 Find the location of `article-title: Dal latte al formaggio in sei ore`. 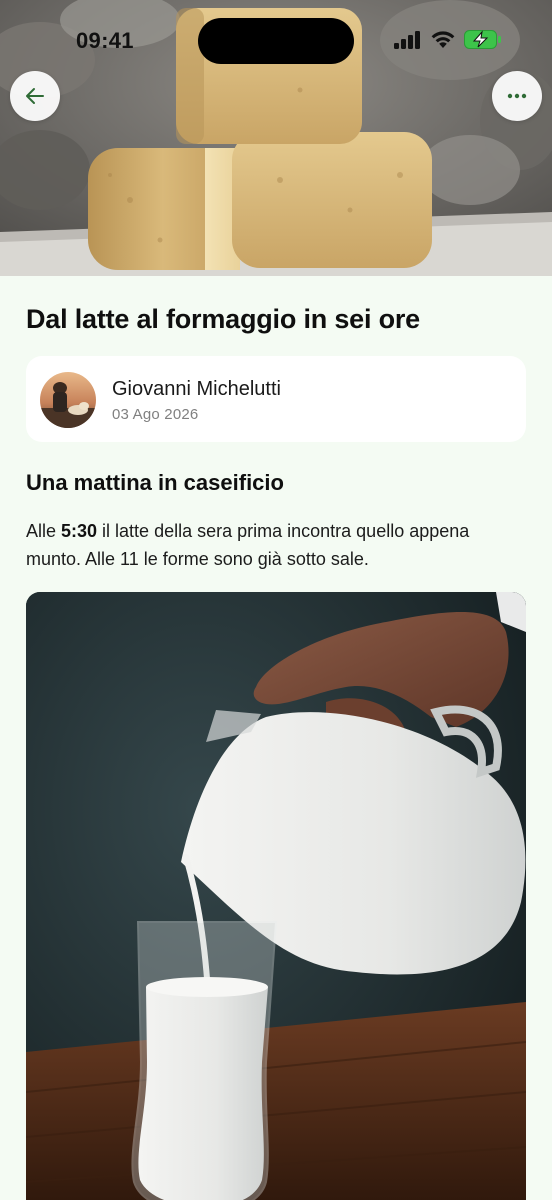

article-title: Dal latte al formaggio in sei ore is located at coordinates (223, 319).